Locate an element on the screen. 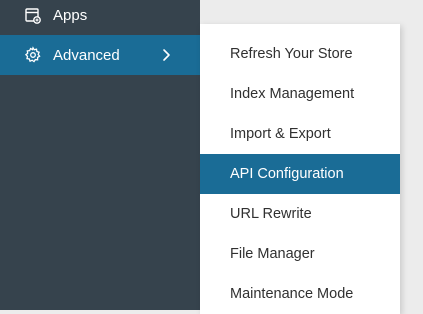 The width and height of the screenshot is (423, 314). submenu-item-url-rewrite: URL Rewrite is located at coordinates (300, 214).